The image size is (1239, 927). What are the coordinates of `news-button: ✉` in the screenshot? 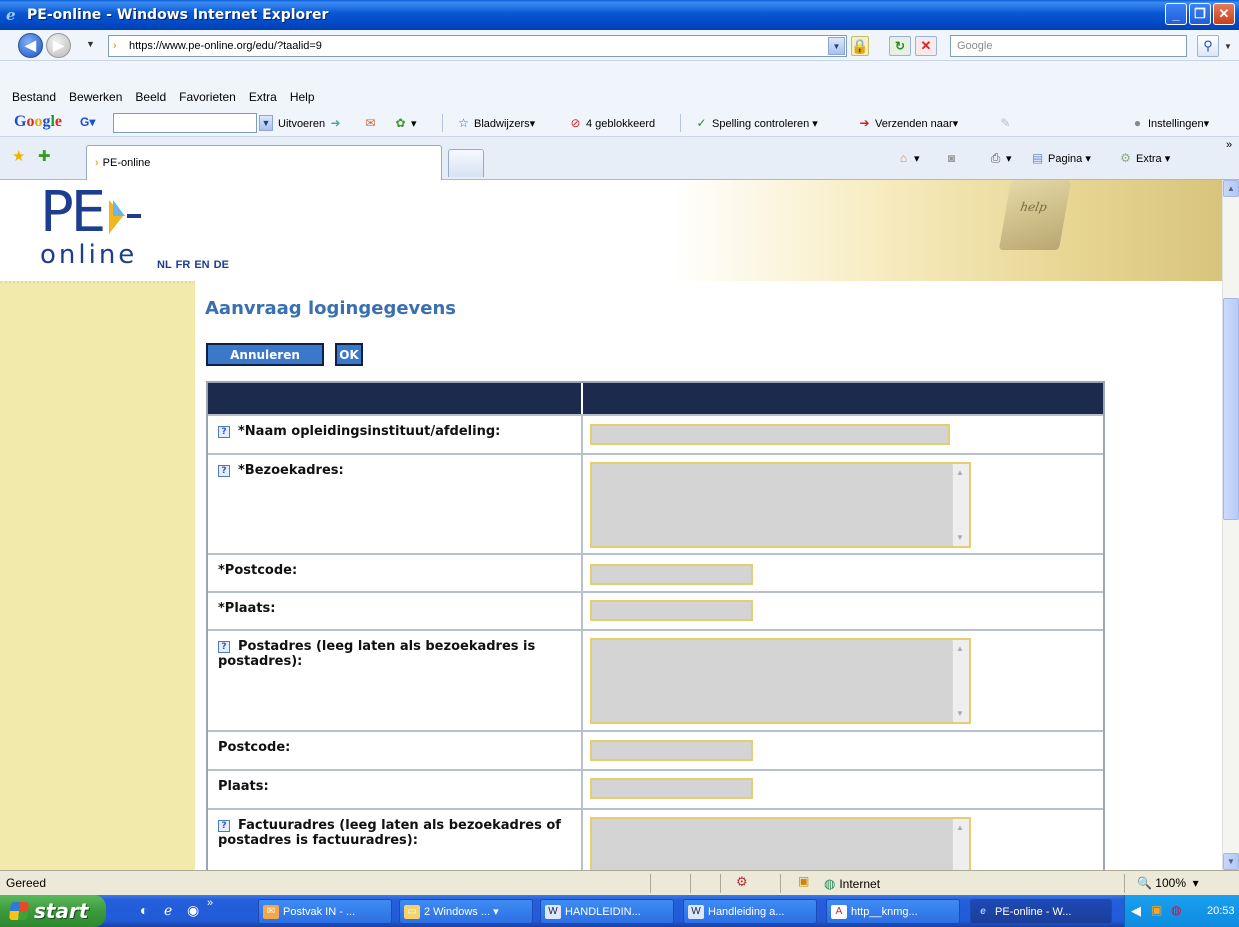 It's located at (372, 123).